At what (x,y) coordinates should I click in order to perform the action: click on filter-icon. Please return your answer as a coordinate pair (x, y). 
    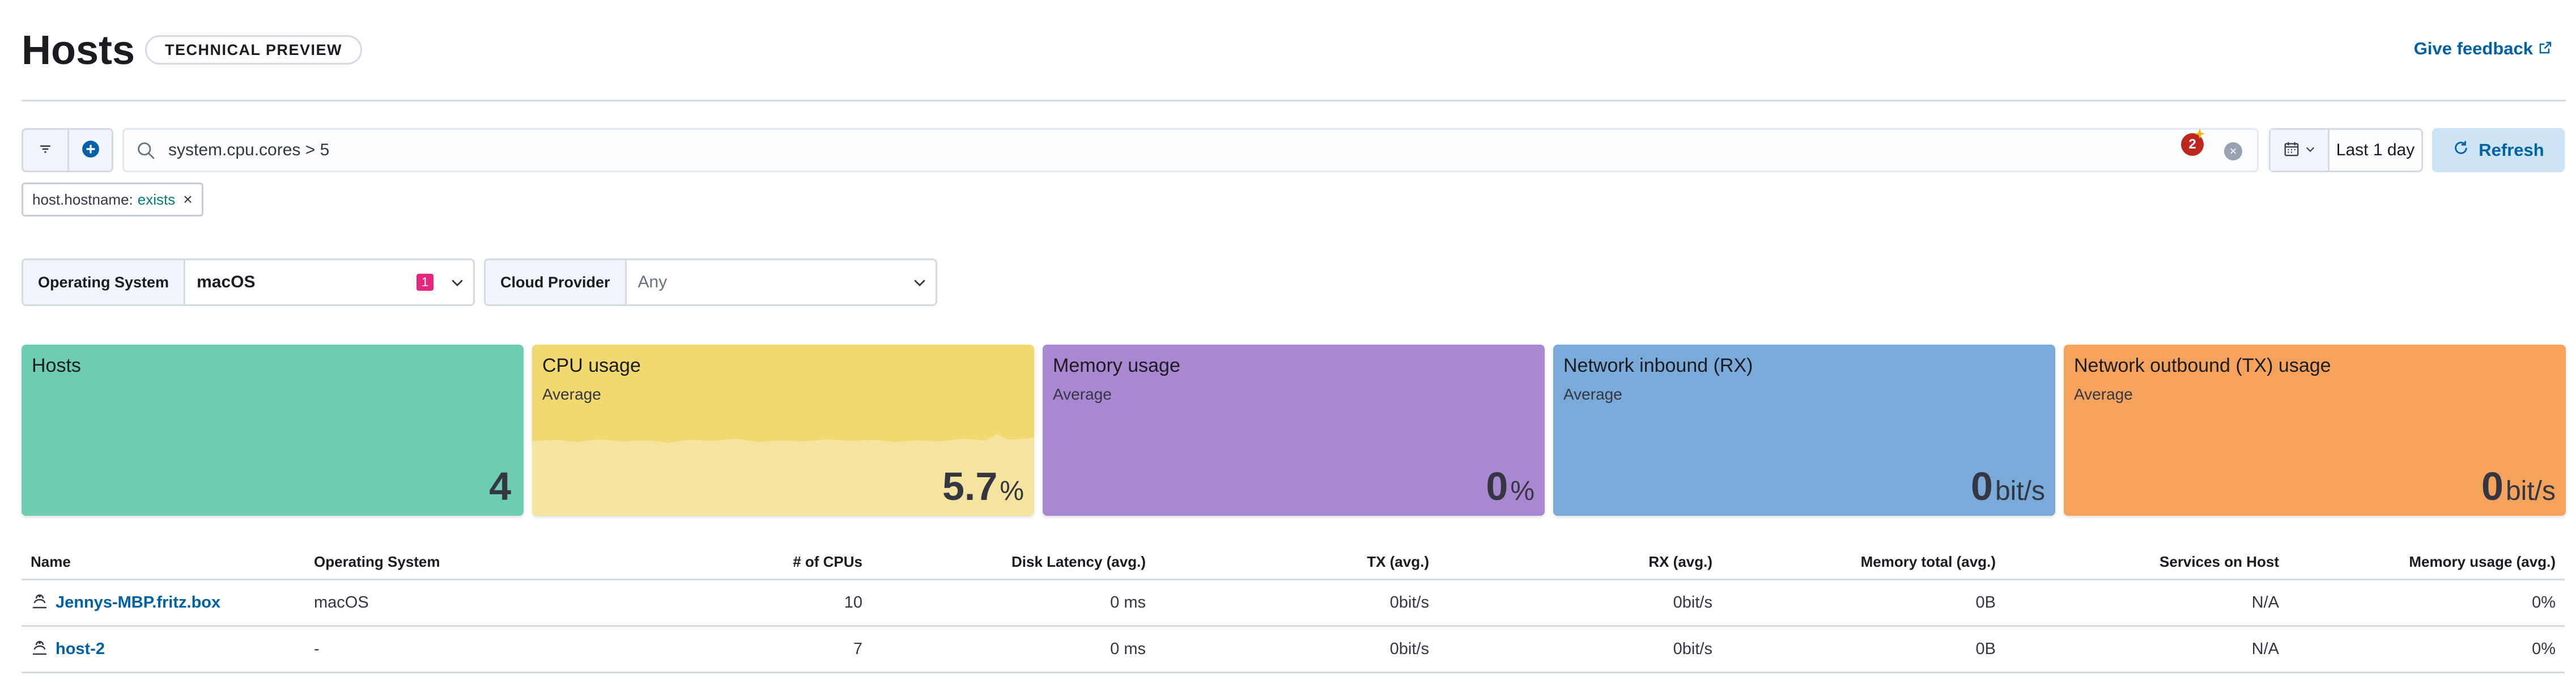
    Looking at the image, I should click on (45, 150).